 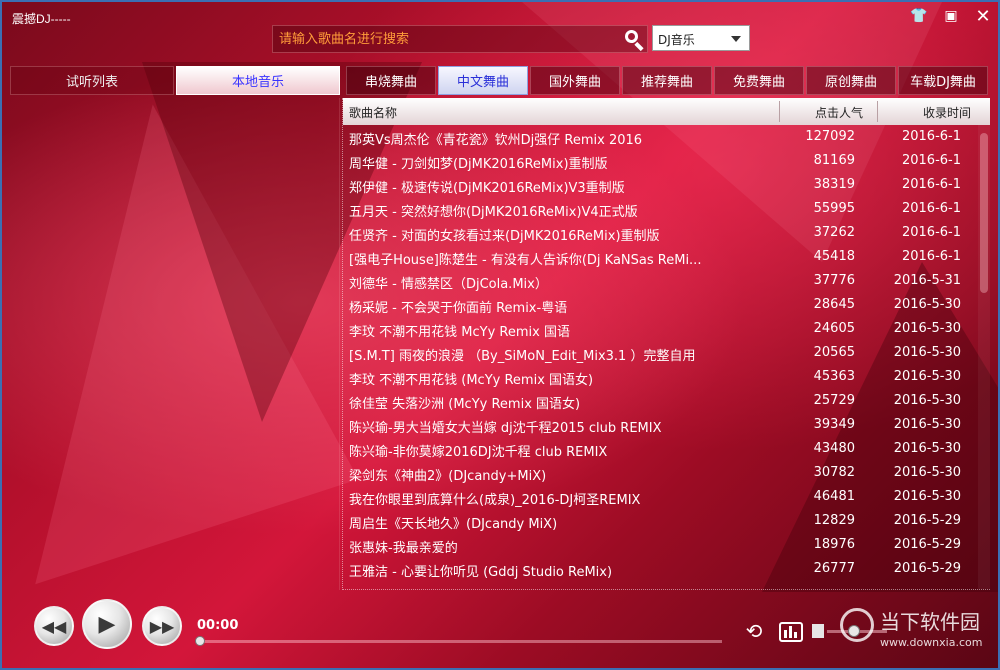 I want to click on play-icon: ▶, so click(x=107, y=624).